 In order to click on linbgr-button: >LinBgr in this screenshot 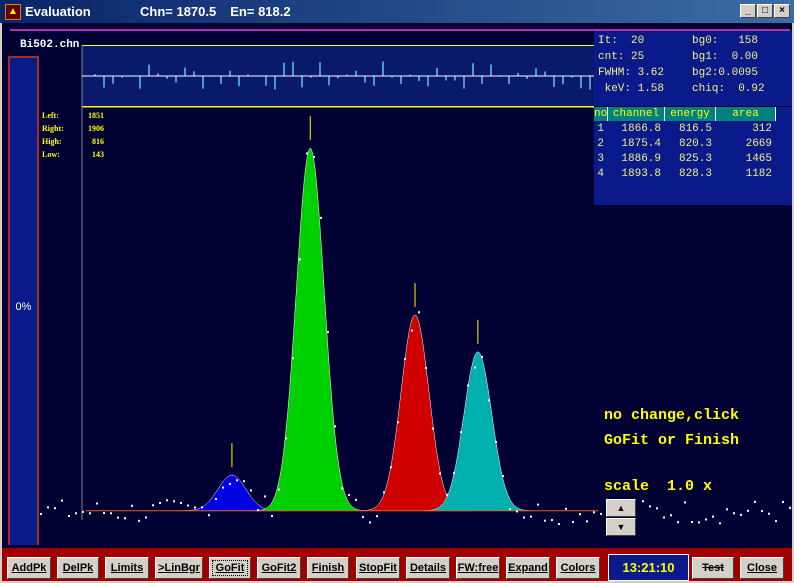, I will do `click(179, 568)`.